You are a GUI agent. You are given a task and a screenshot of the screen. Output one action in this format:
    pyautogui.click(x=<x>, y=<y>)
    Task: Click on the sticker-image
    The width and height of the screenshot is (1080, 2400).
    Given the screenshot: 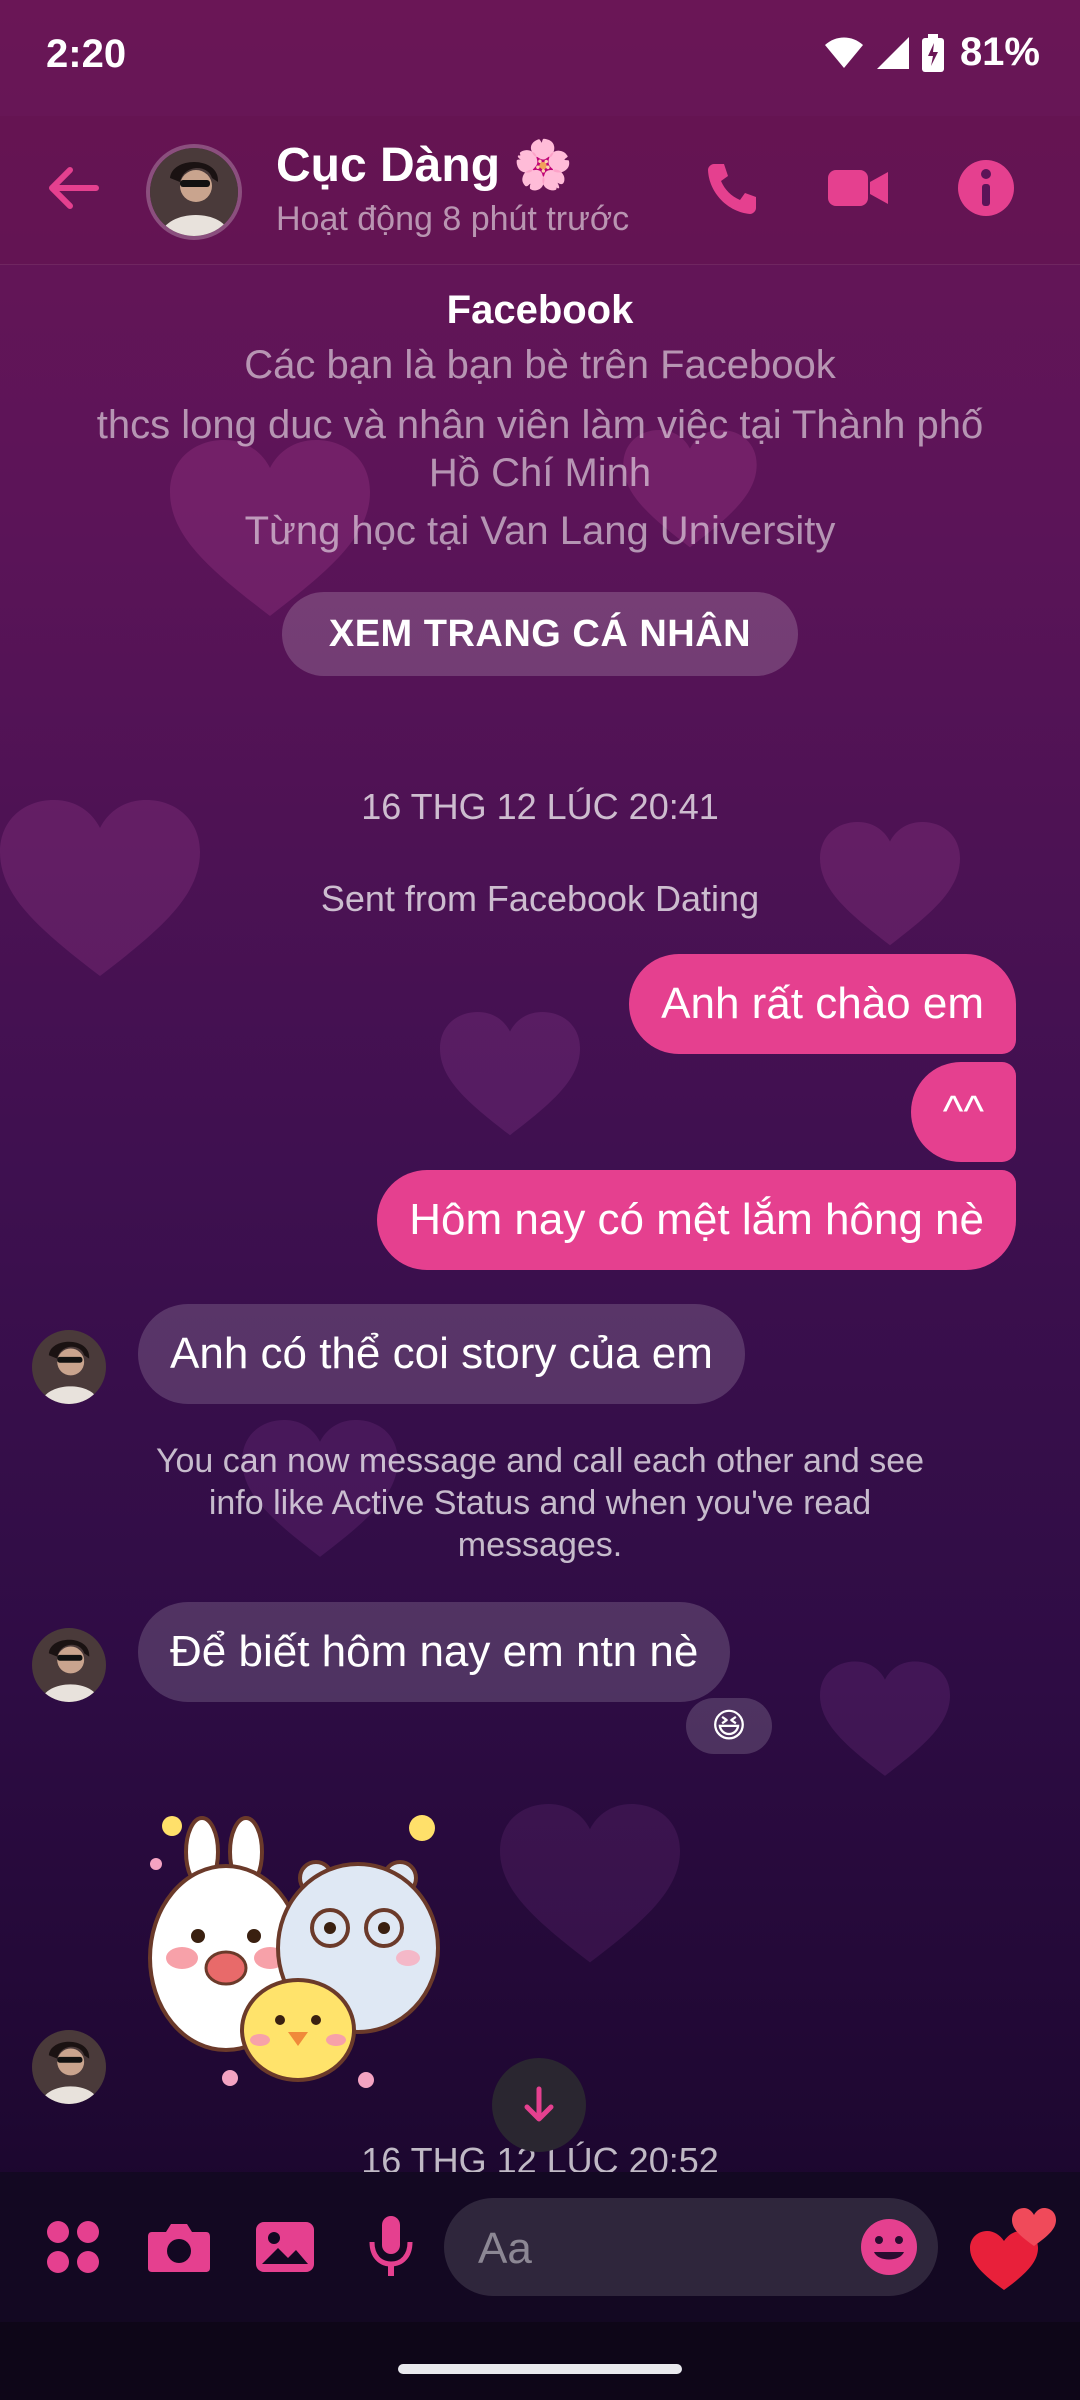 What is the action you would take?
    pyautogui.click(x=298, y=1953)
    